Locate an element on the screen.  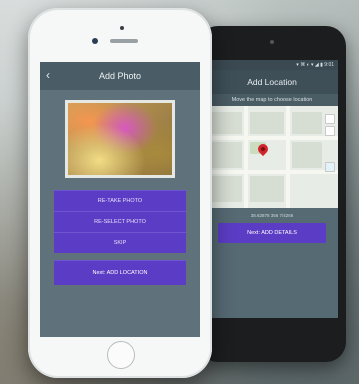
retake-photo-button: RE-TAKE PHOTO is located at coordinates (120, 200).